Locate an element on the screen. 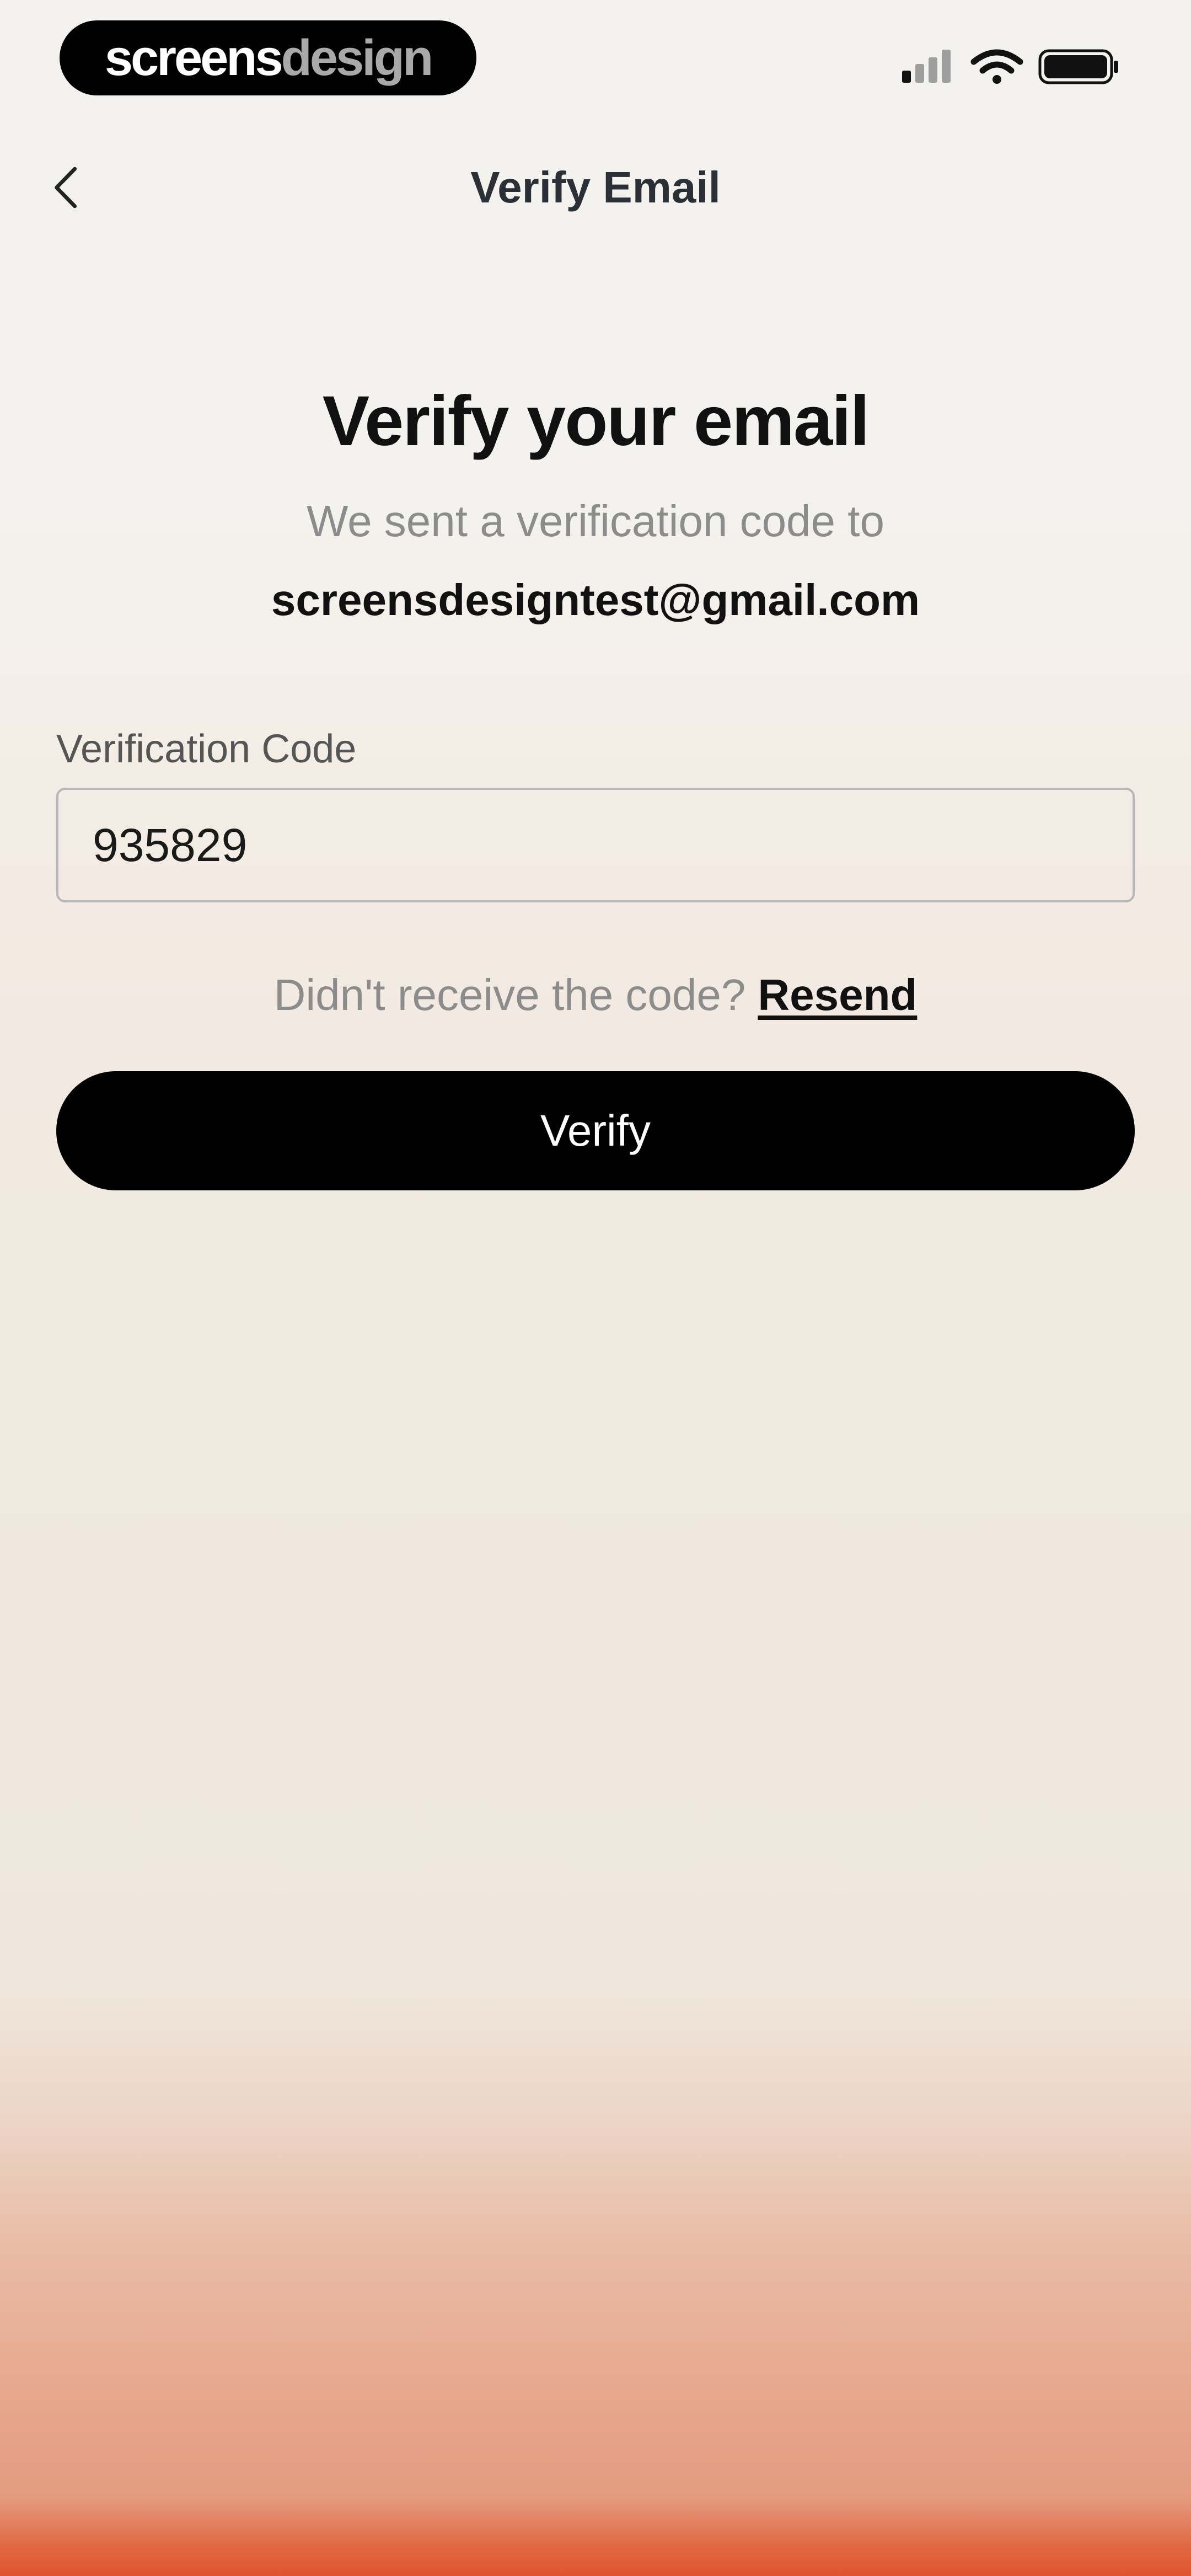 This screenshot has width=1191, height=2576. resend-link: Resend is located at coordinates (837, 994).